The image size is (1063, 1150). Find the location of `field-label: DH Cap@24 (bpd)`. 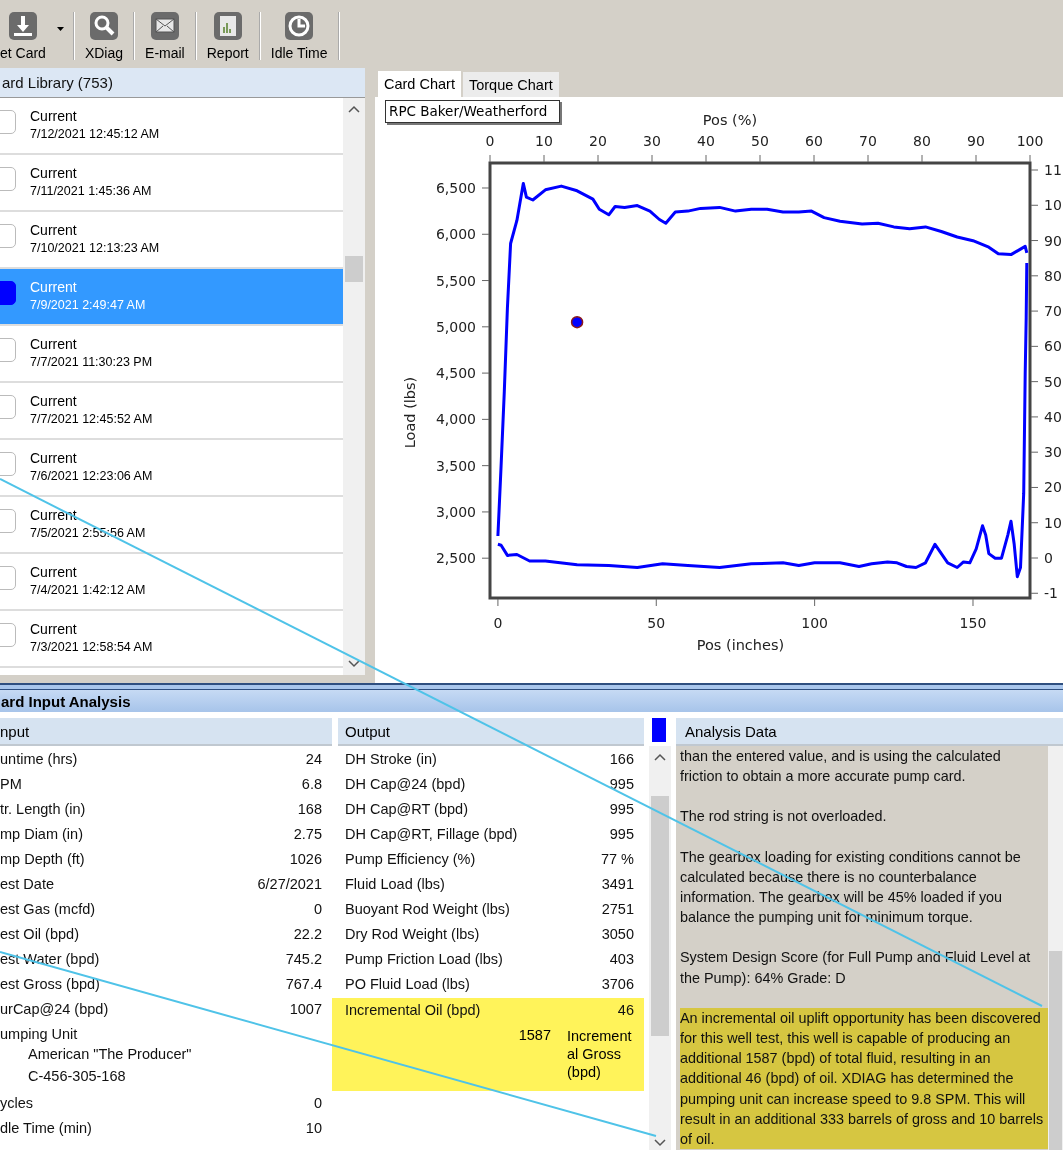

field-label: DH Cap@24 (bpd) is located at coordinates (405, 784).